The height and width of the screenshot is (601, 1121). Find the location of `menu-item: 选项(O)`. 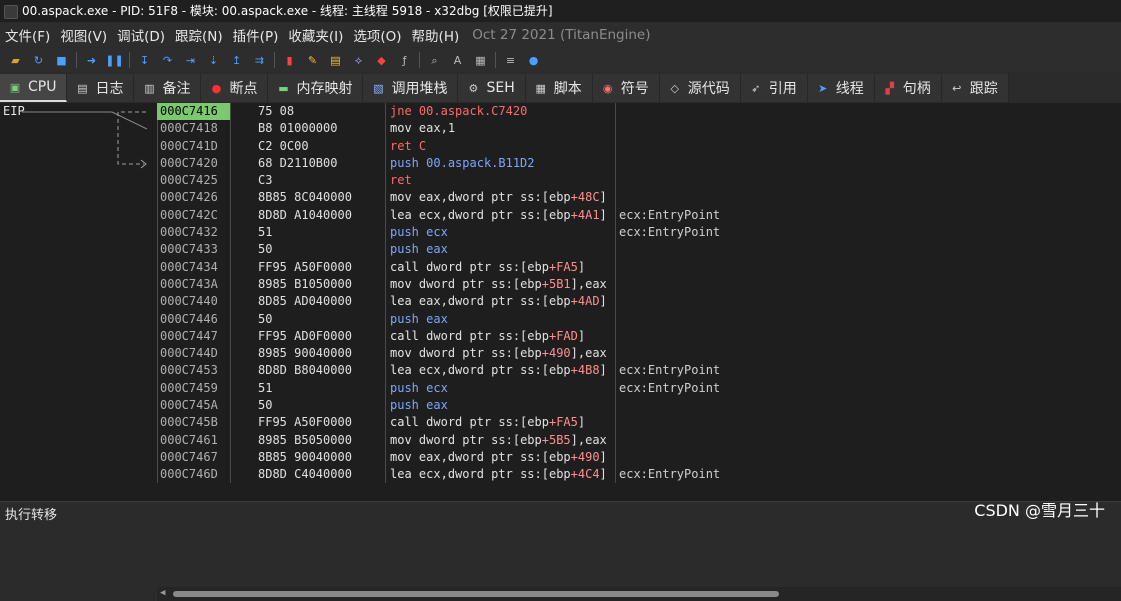

menu-item: 选项(O) is located at coordinates (377, 35).